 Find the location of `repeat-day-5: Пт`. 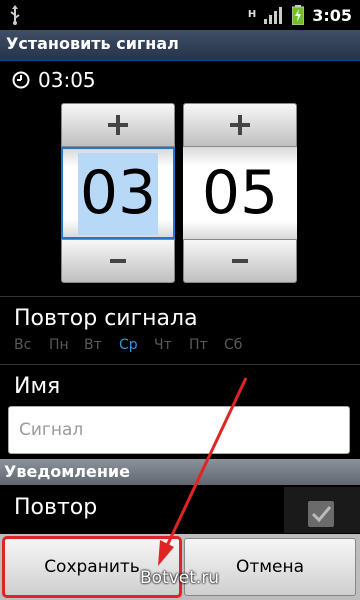

repeat-day-5: Пт is located at coordinates (198, 345).